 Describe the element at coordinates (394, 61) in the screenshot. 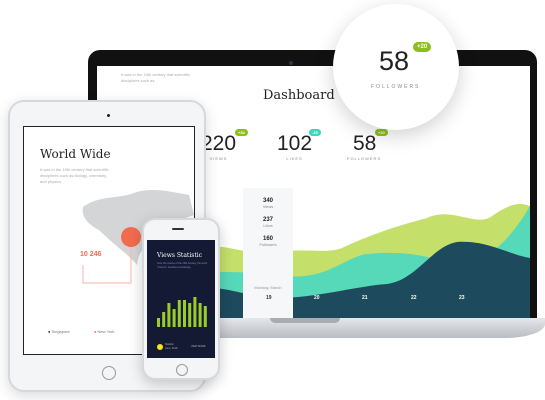

I see `magnifier-value: 58` at that location.